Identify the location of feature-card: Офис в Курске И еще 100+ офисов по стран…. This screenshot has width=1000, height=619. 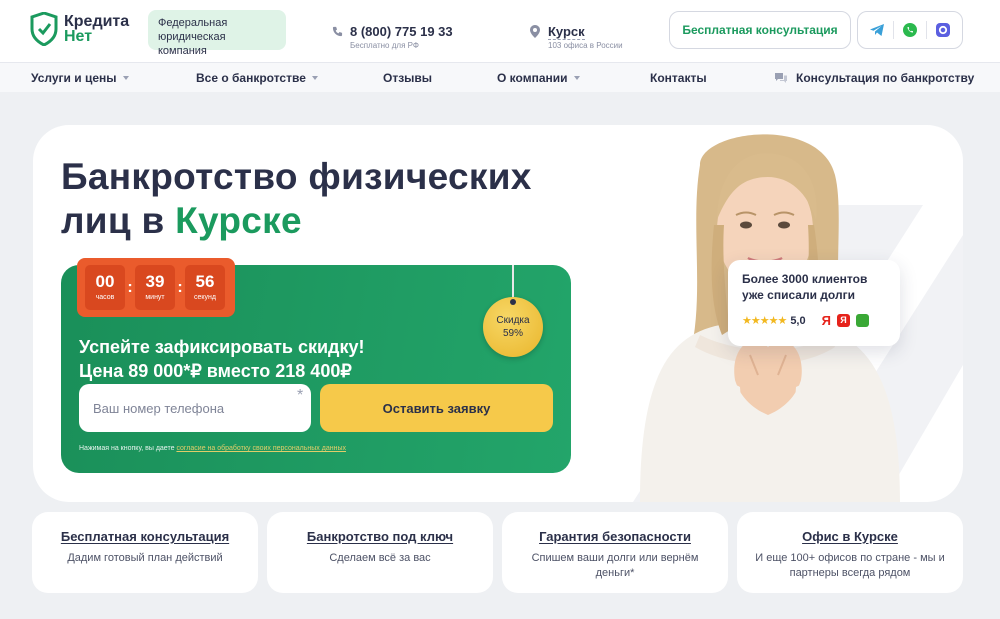
(850, 552).